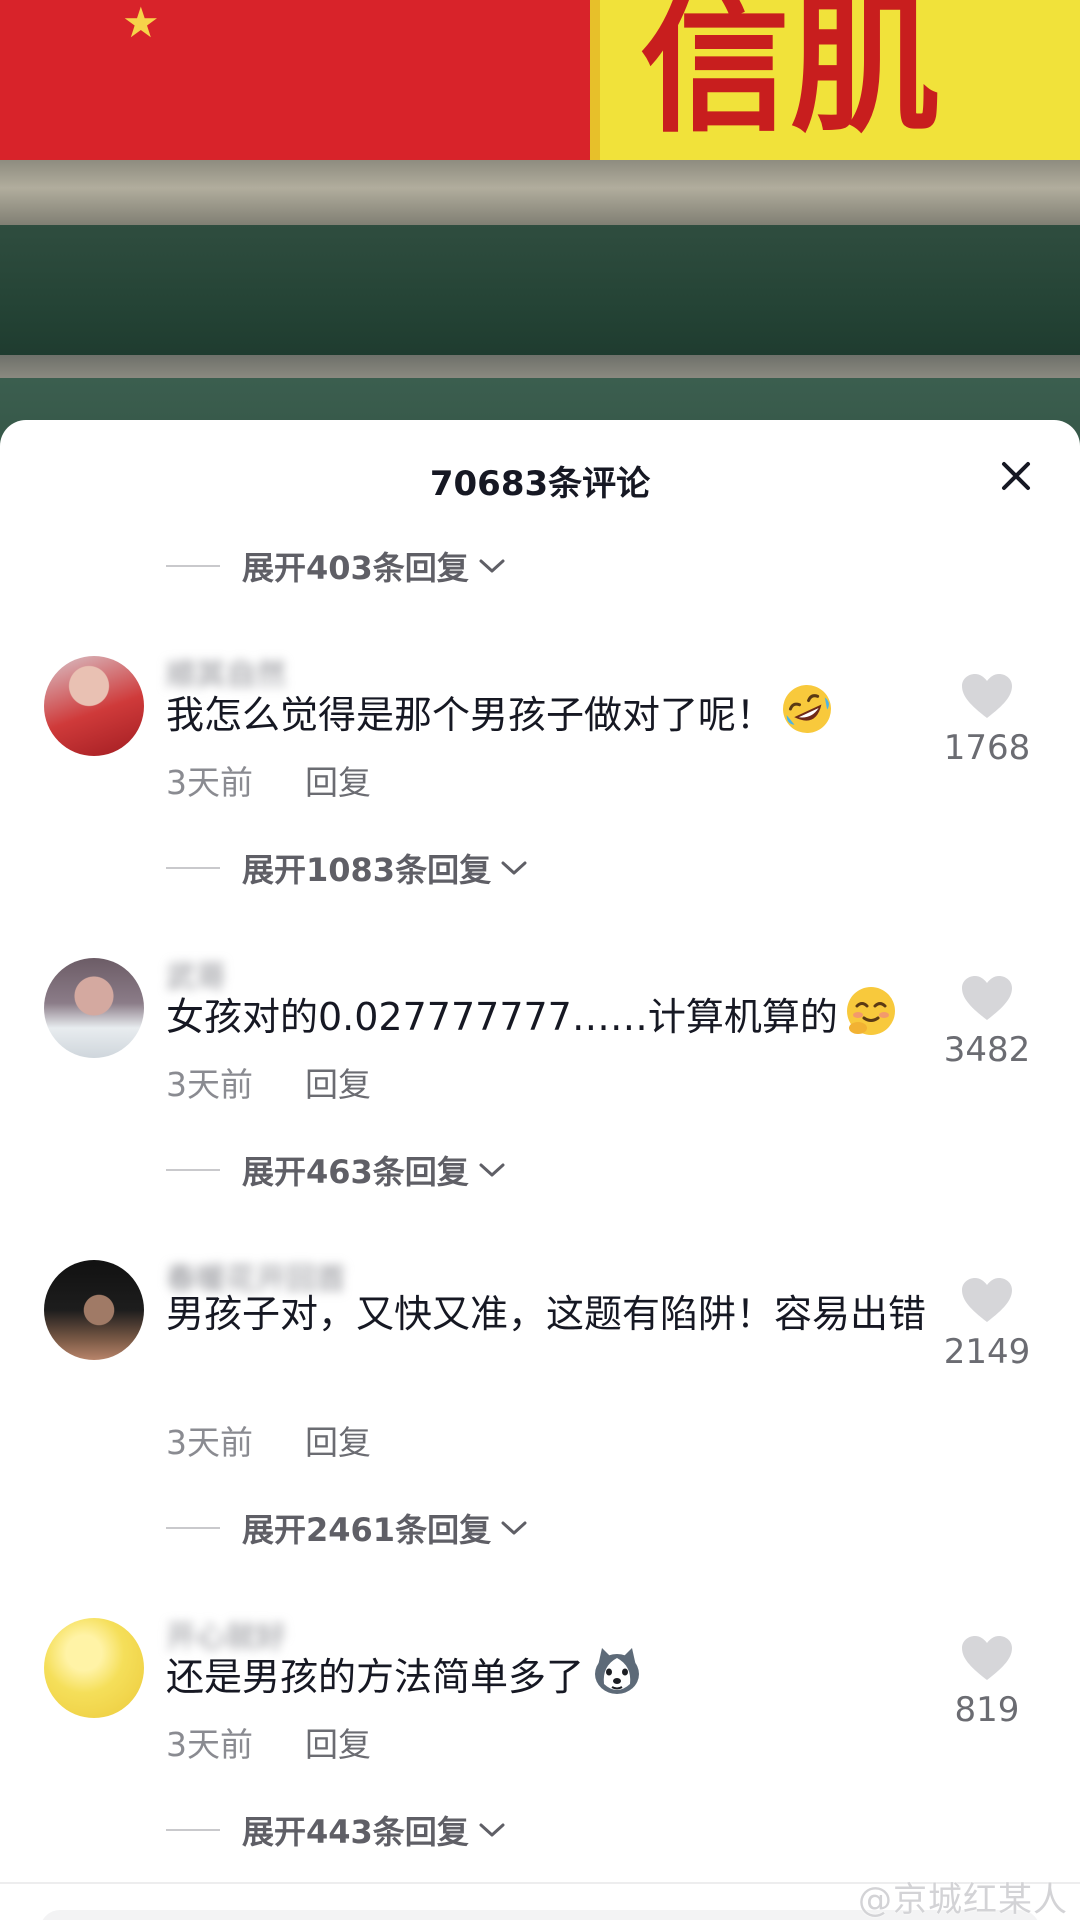 The image size is (1080, 1920). I want to click on sign-text: 信肌, so click(790, 76).